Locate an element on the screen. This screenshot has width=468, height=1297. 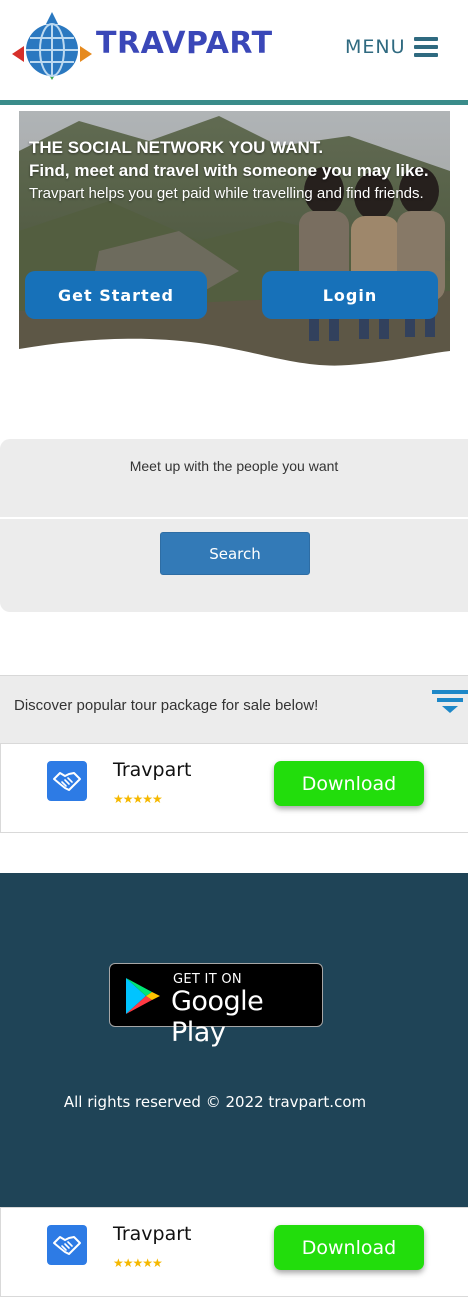
app-download-banner: Travpart ★★★★★ Download is located at coordinates (234, 788).